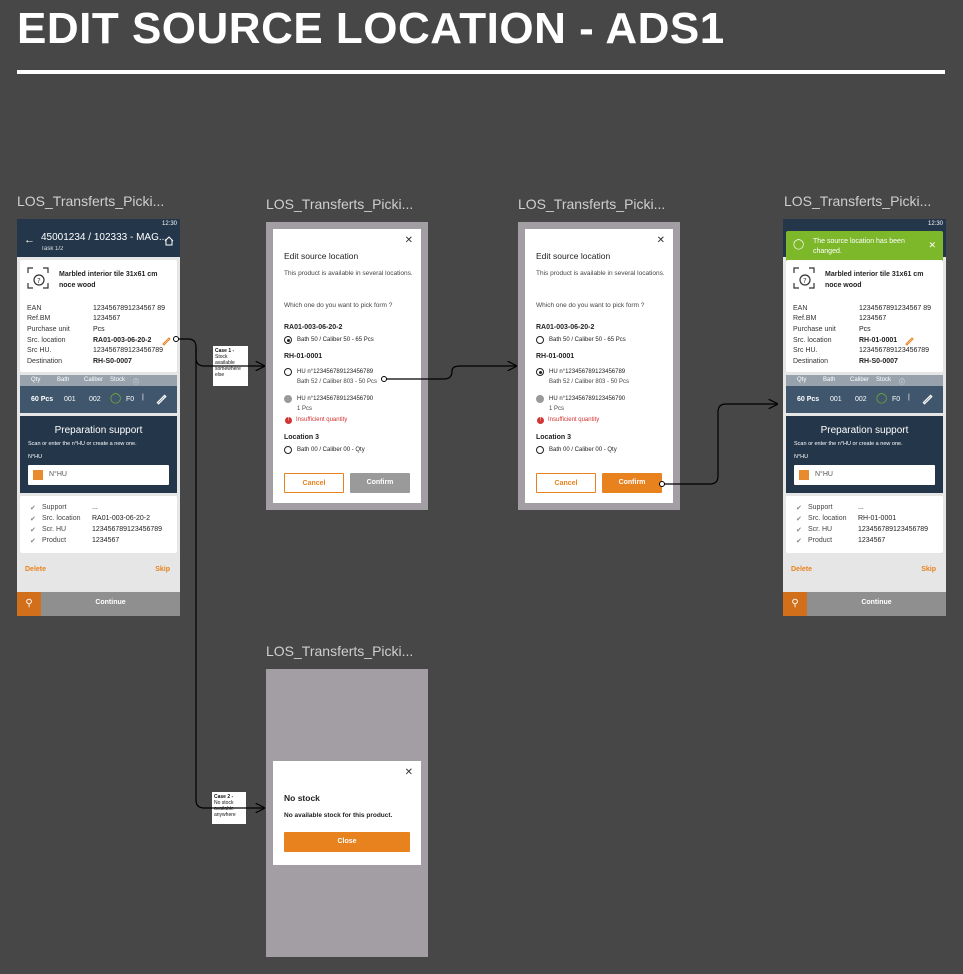 The image size is (963, 974). Describe the element at coordinates (450, 373) in the screenshot. I see `connector-select-to-confirm` at that location.